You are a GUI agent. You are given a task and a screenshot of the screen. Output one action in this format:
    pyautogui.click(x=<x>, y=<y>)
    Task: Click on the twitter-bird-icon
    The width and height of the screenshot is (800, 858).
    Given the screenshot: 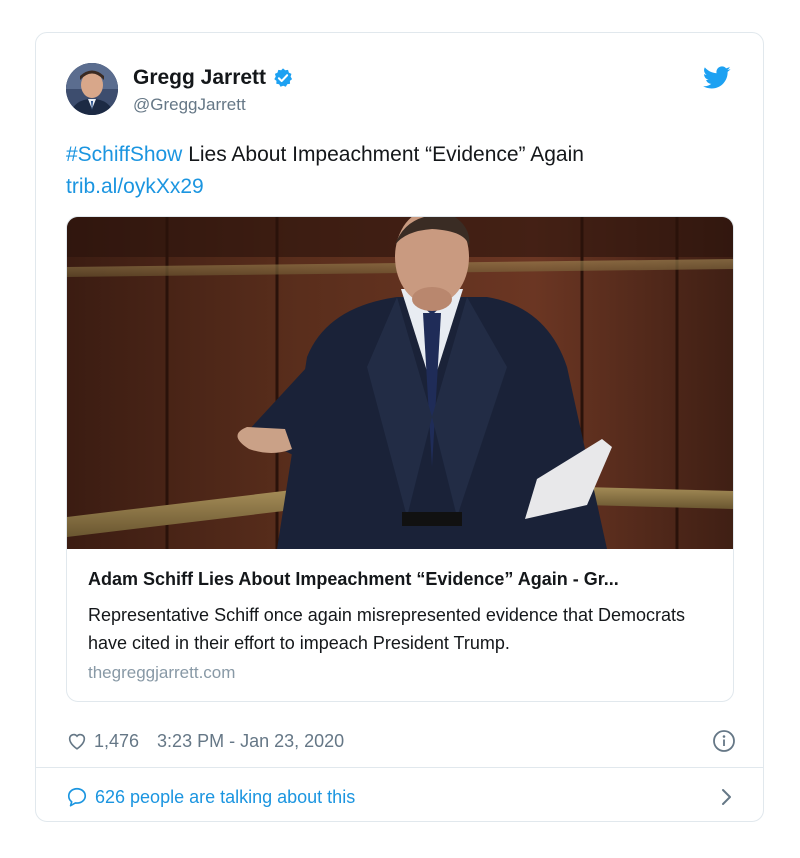 What is the action you would take?
    pyautogui.click(x=717, y=78)
    